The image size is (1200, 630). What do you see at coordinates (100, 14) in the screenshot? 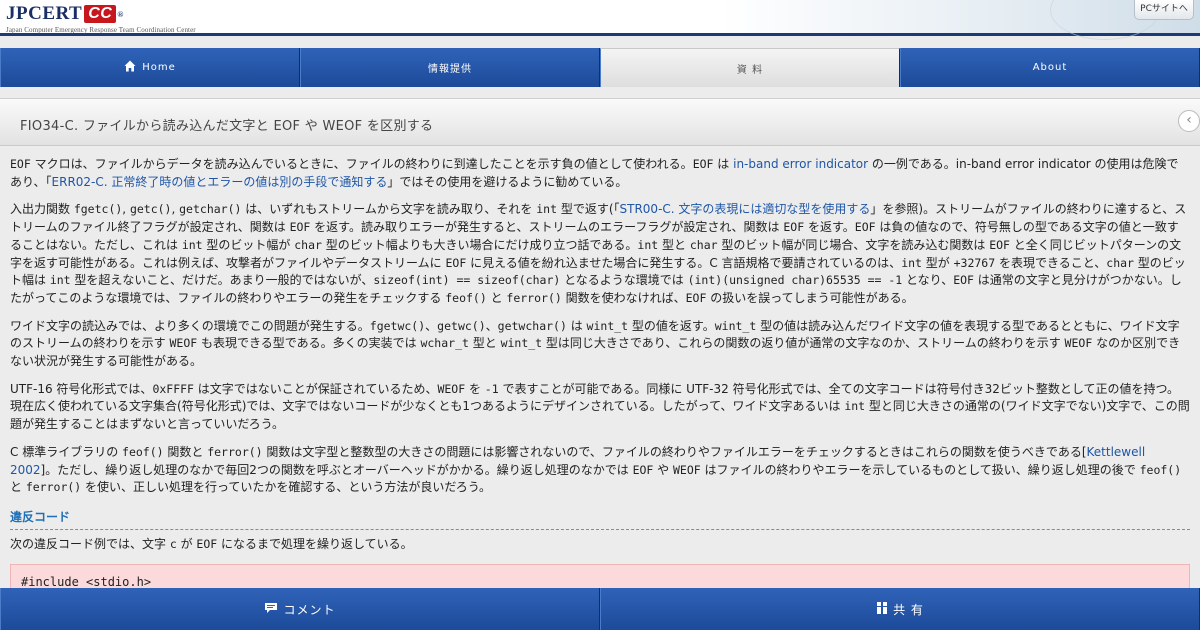
I see `logo-cc: CC` at bounding box center [100, 14].